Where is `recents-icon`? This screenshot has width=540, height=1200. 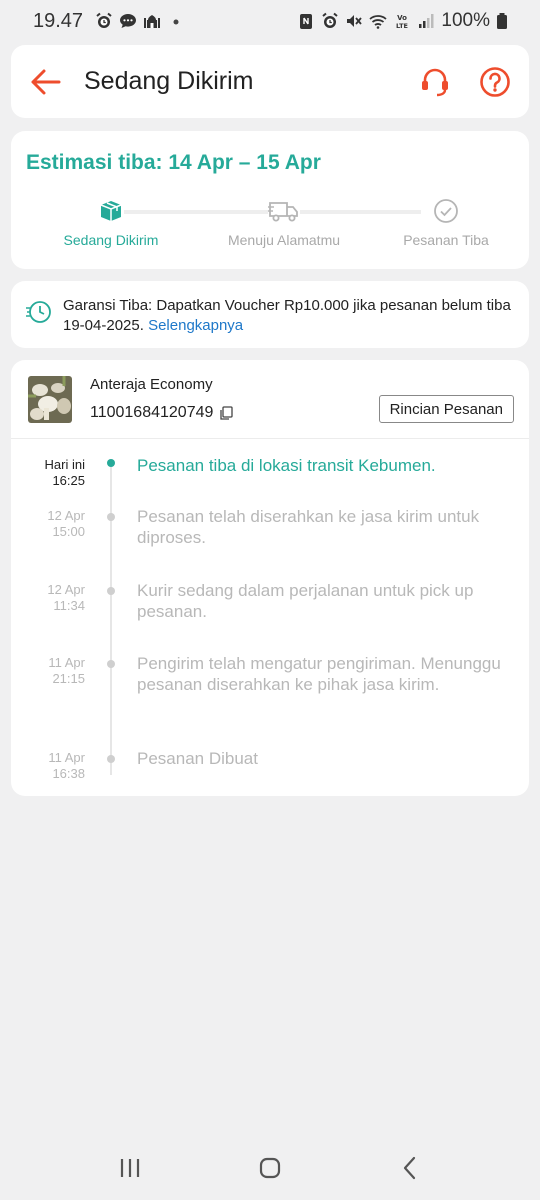 recents-icon is located at coordinates (130, 1168).